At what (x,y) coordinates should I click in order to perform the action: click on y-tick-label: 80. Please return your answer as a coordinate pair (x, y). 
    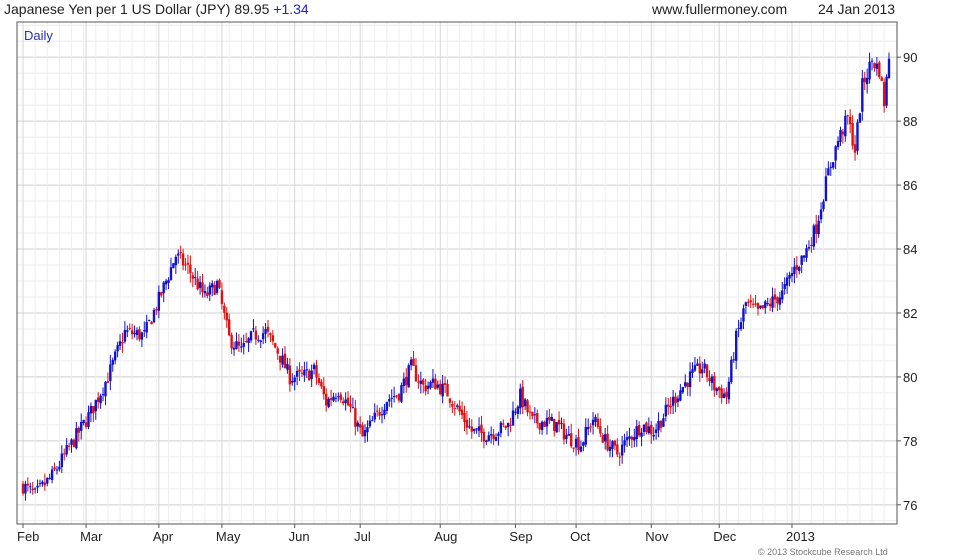
    Looking at the image, I should click on (910, 377).